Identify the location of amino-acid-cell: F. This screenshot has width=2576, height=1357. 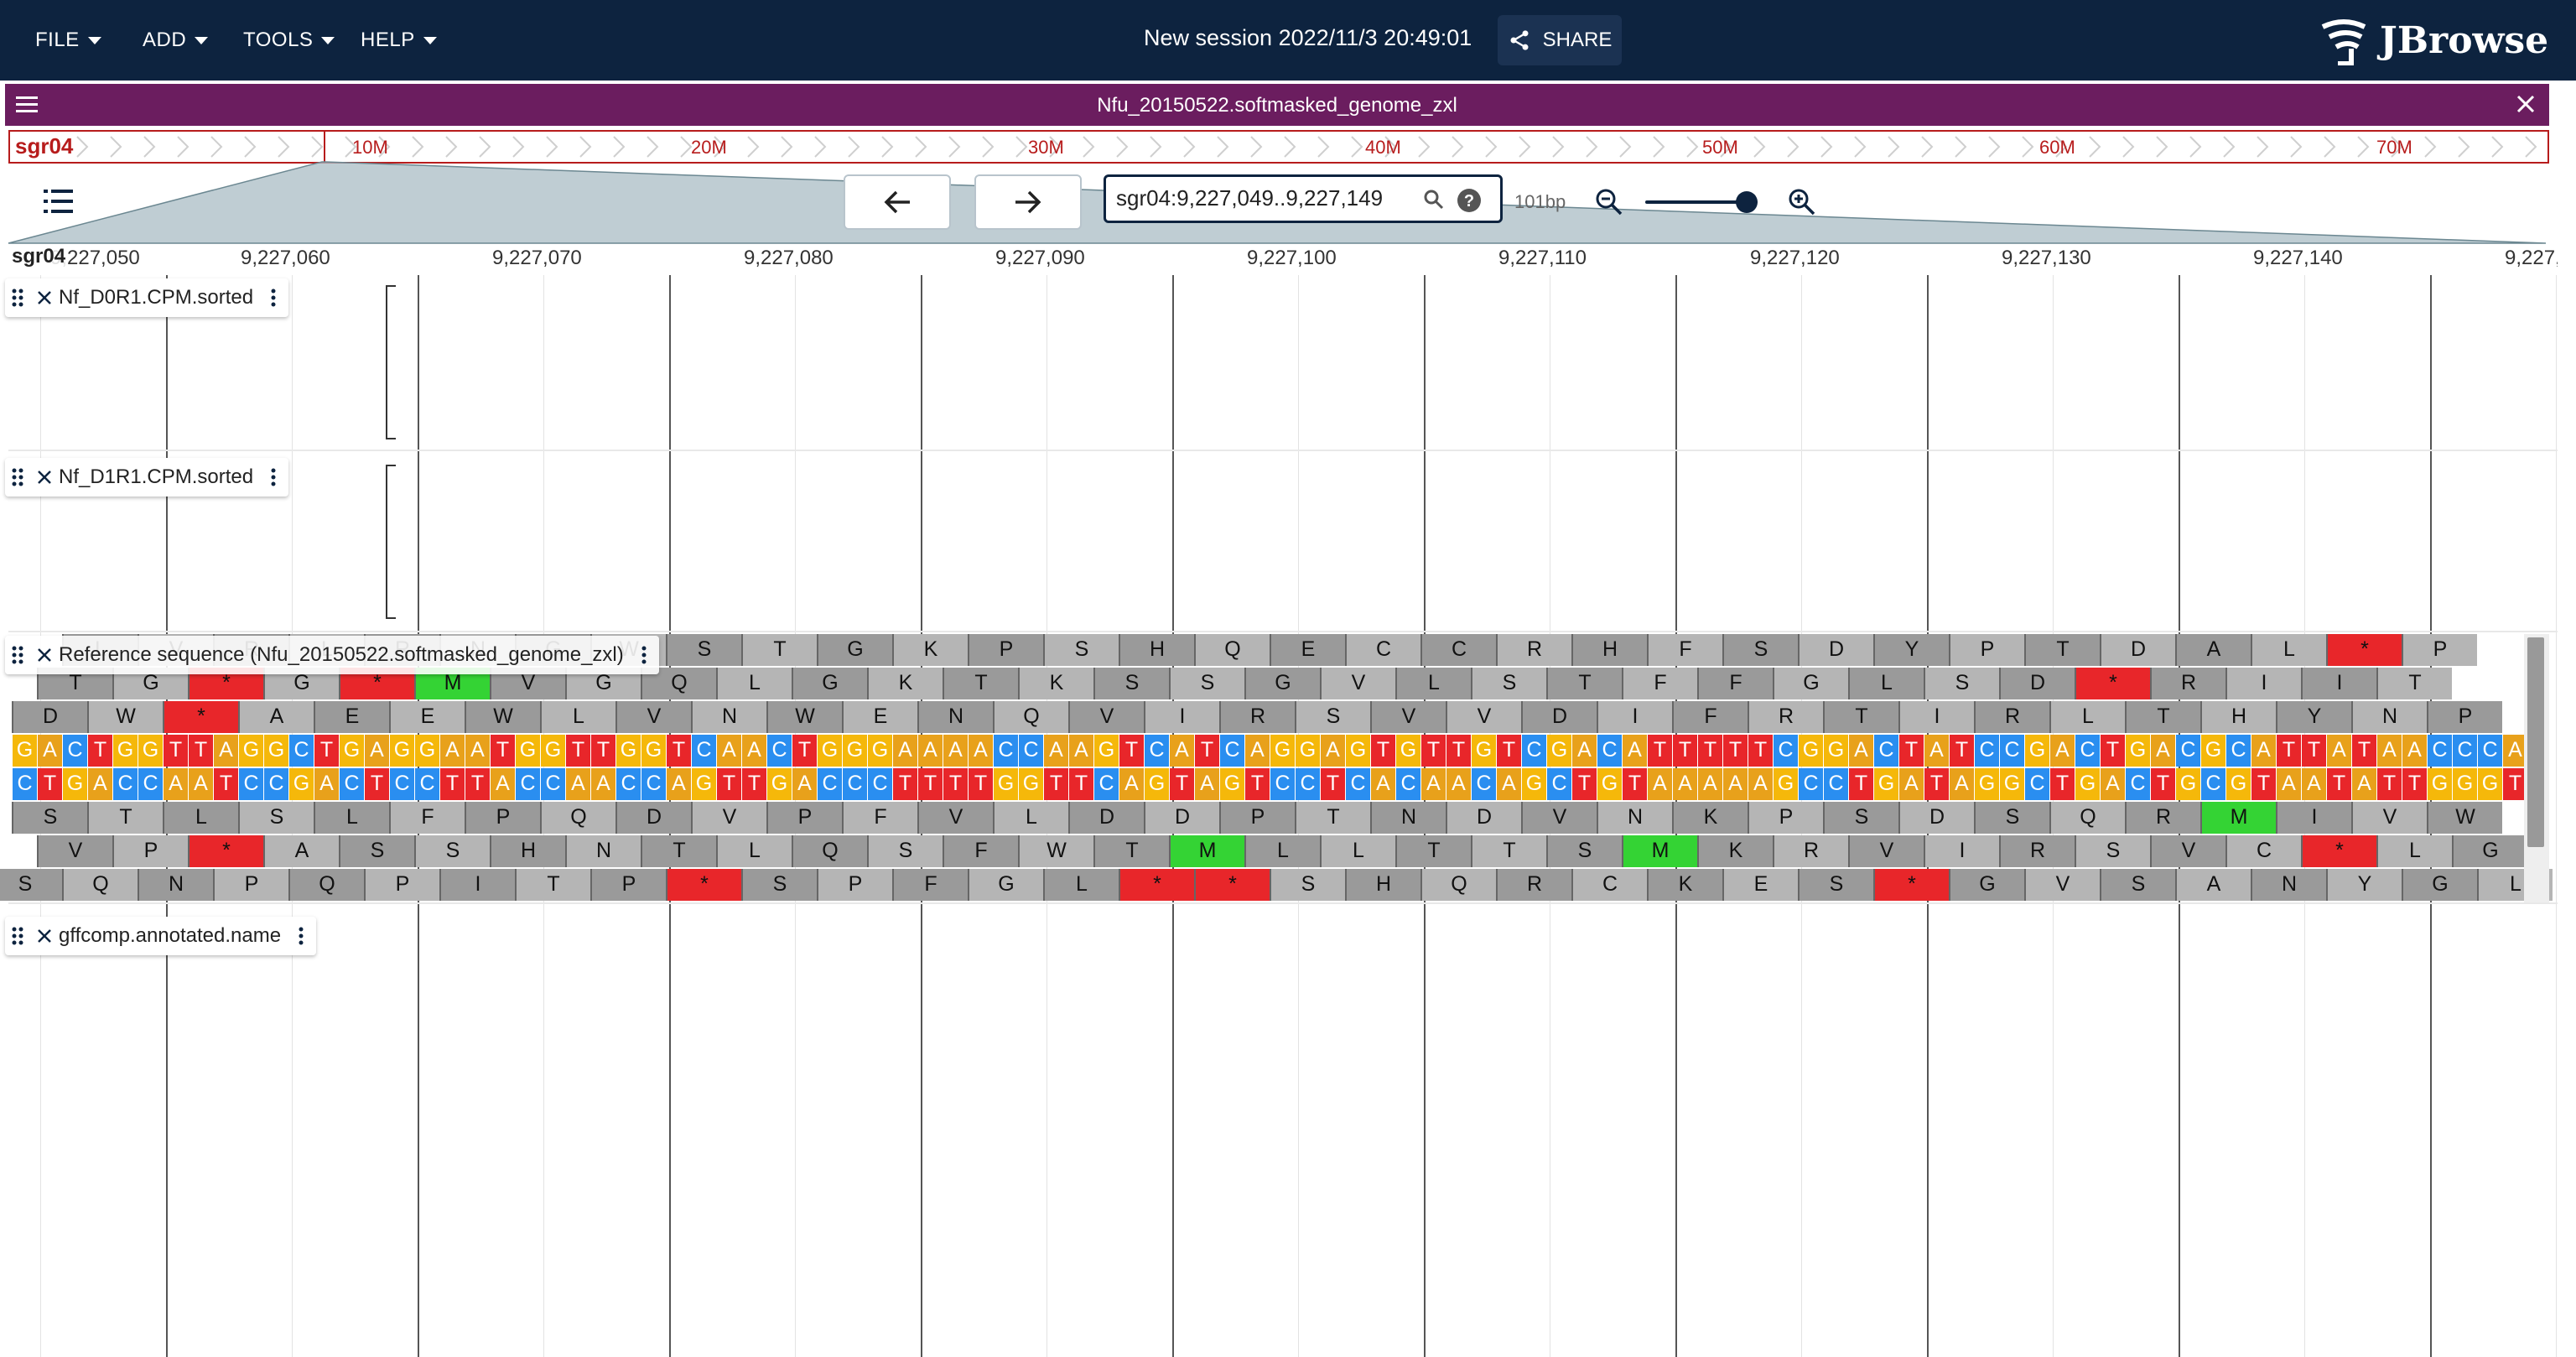
(1684, 650).